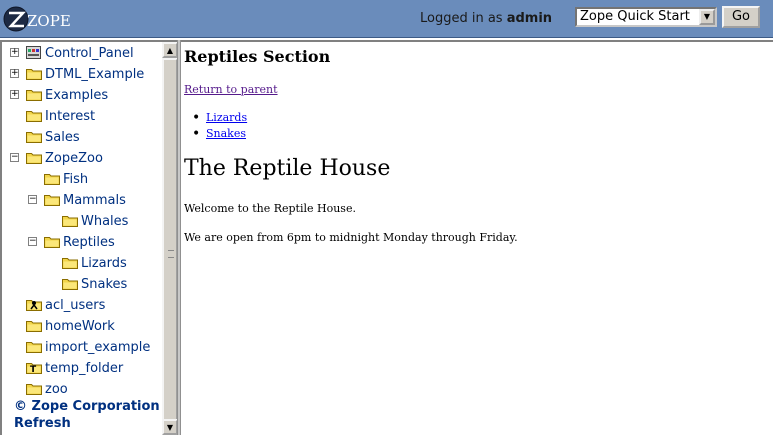 This screenshot has height=435, width=773. Describe the element at coordinates (56, 390) in the screenshot. I see `tree-item-label: zoo` at that location.